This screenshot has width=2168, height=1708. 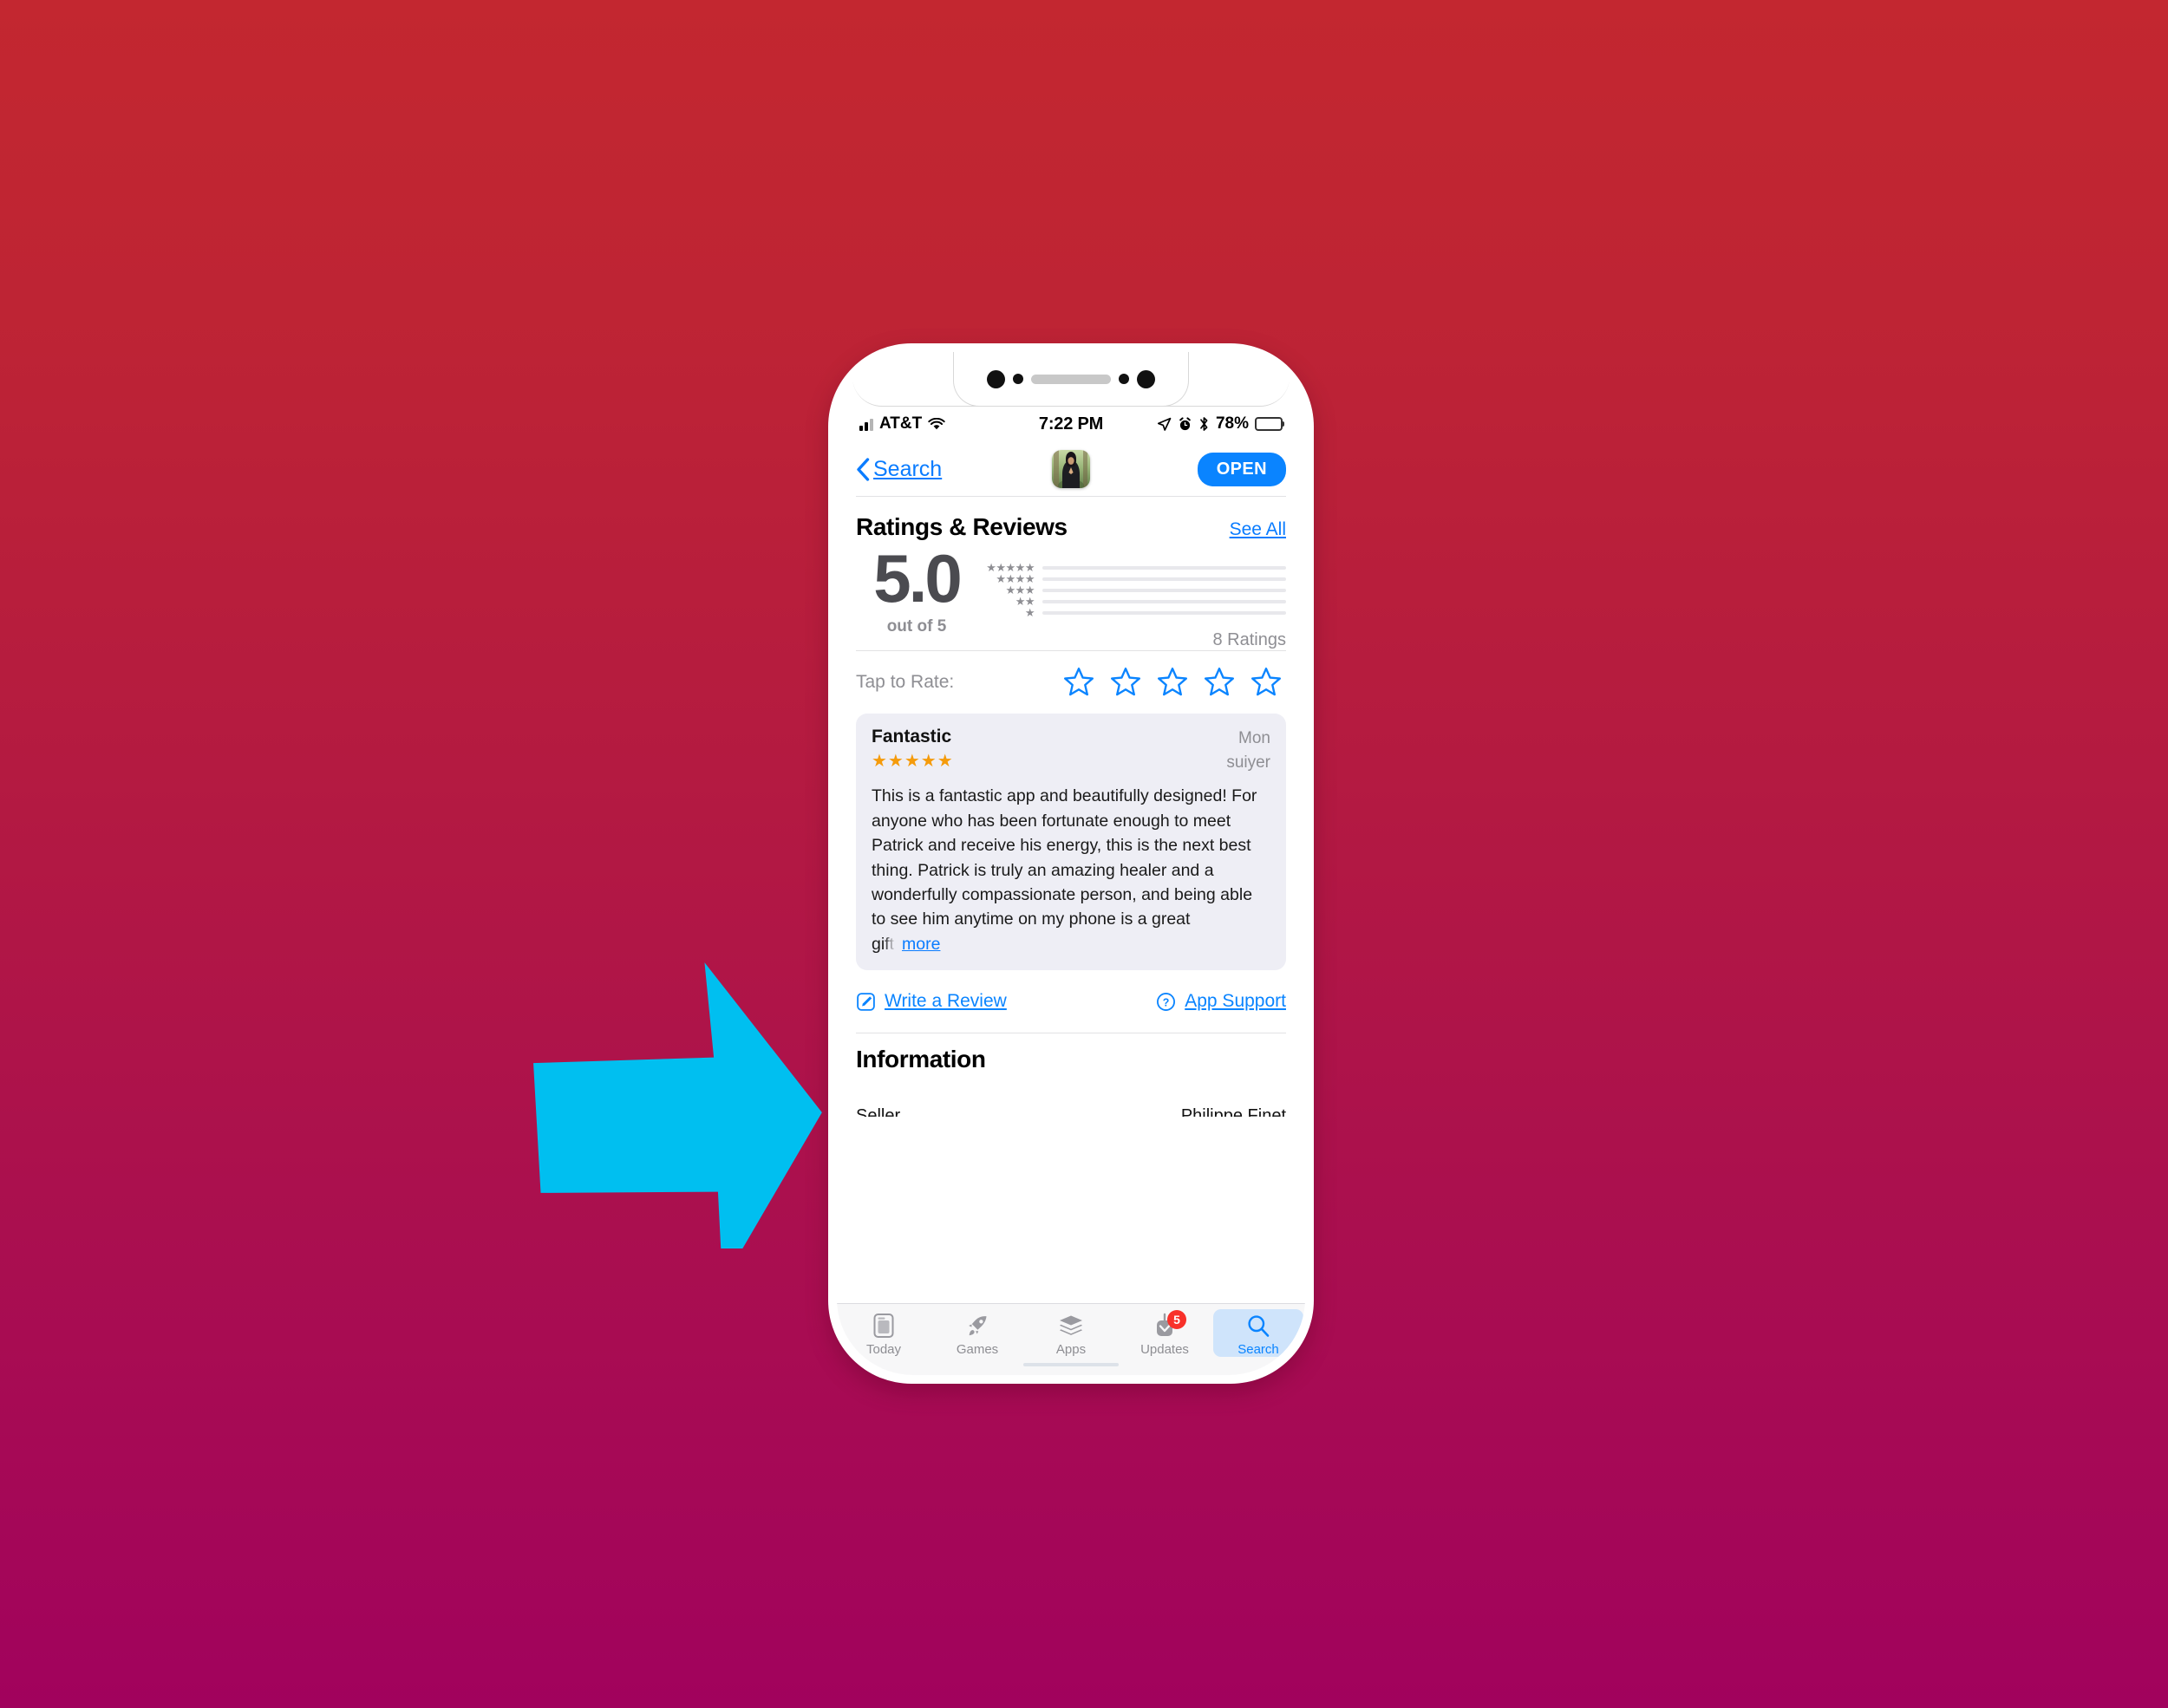 What do you see at coordinates (1071, 750) in the screenshot?
I see `review-header: Fantastic ★★★★★ Mon suiyer` at bounding box center [1071, 750].